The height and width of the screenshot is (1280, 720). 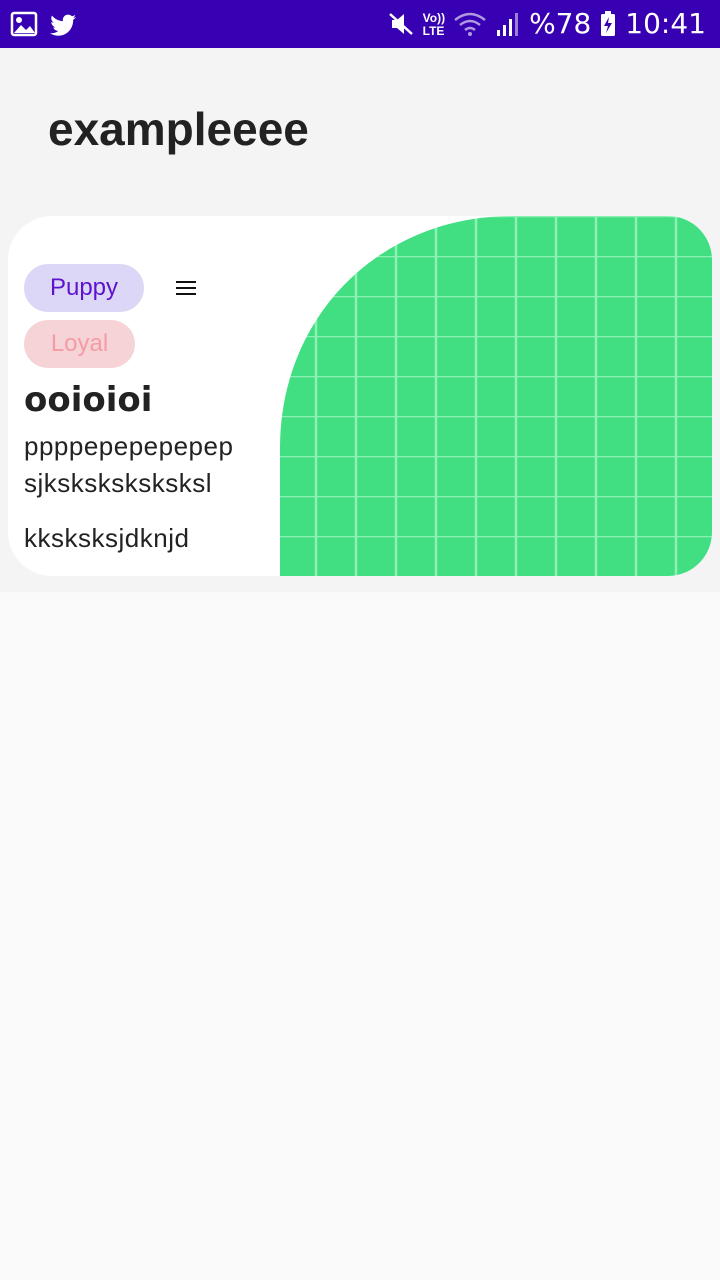 What do you see at coordinates (186, 288) in the screenshot?
I see `menu-icon` at bounding box center [186, 288].